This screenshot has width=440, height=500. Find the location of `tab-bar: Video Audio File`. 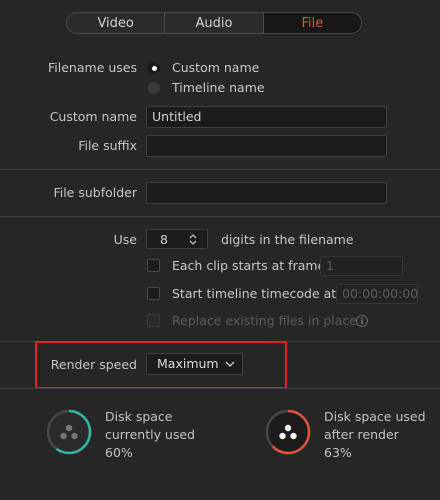

tab-bar: Video Audio File is located at coordinates (214, 23).